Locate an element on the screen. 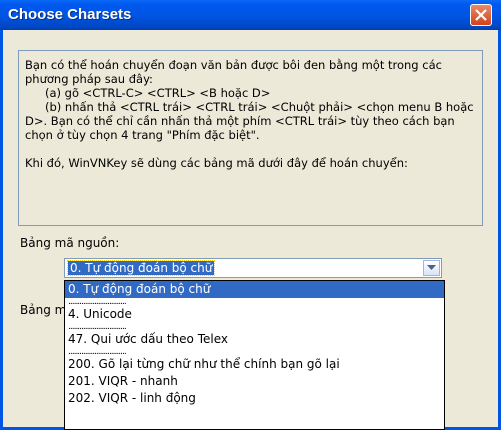  dropdown-button is located at coordinates (431, 268).